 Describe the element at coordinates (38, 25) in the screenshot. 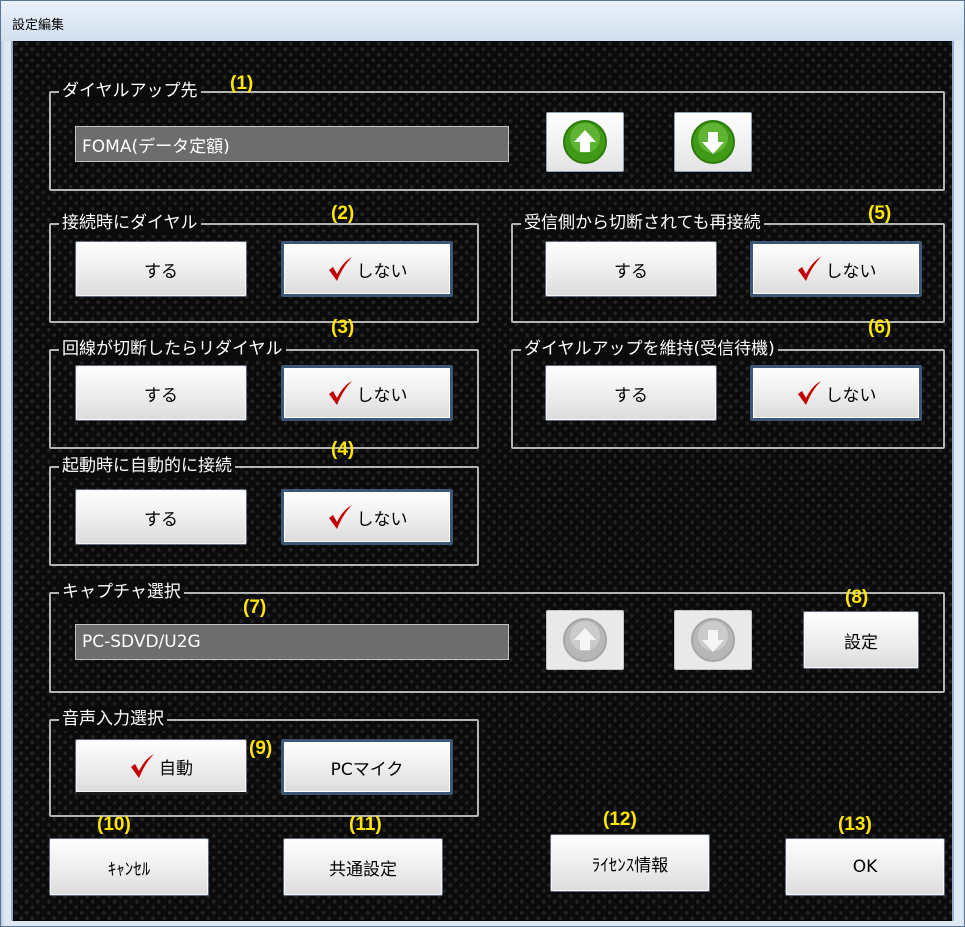

I see `window-title: 設定編集` at that location.